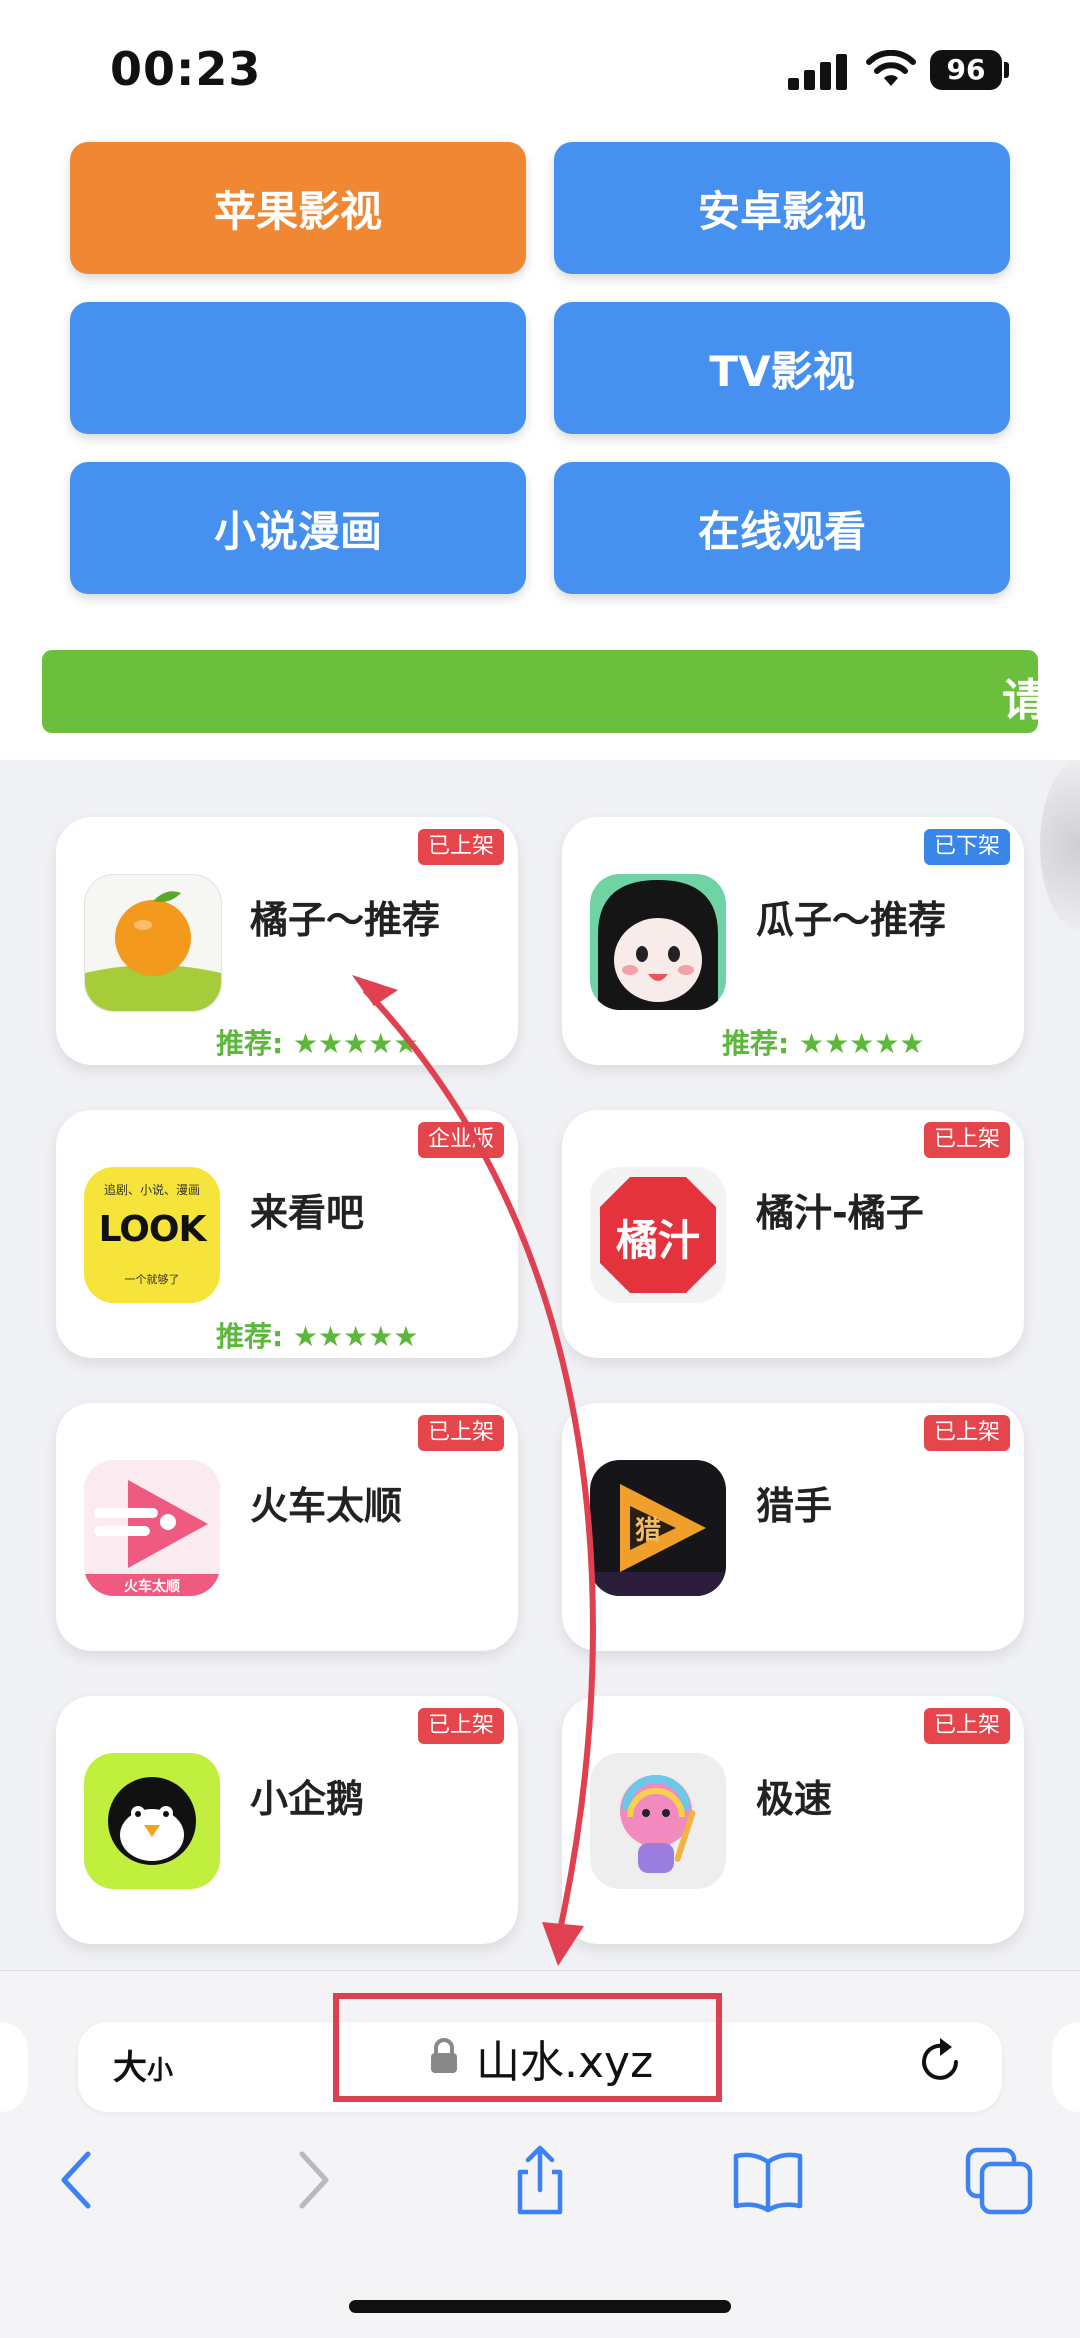  What do you see at coordinates (527, 2047) in the screenshot?
I see `url-highlight-box` at bounding box center [527, 2047].